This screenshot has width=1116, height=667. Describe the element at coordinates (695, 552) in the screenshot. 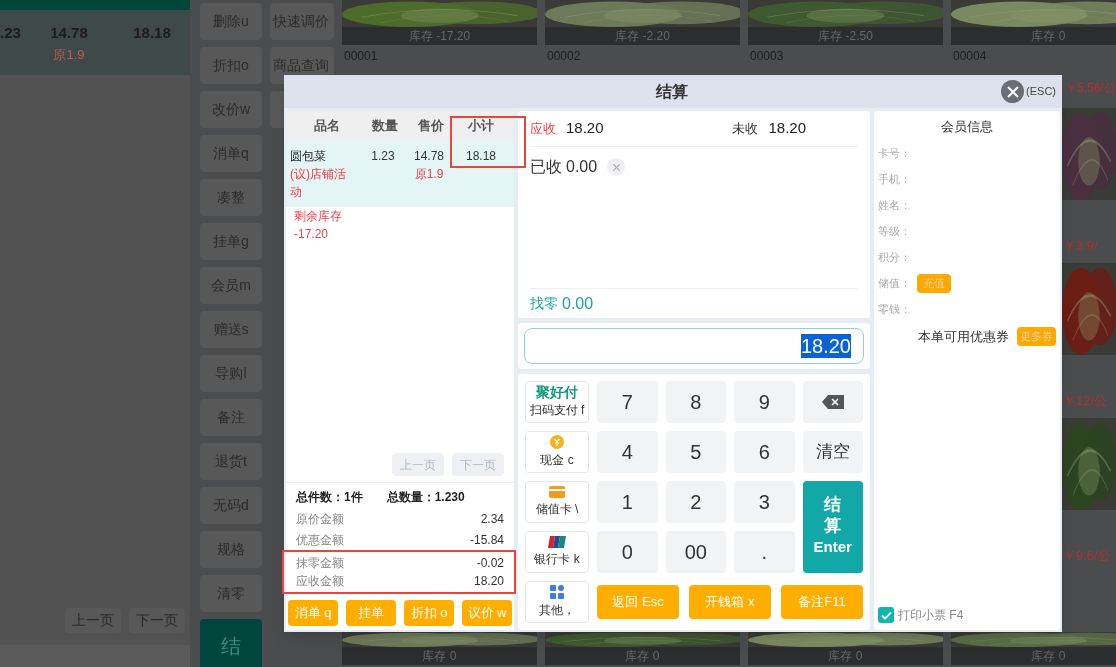

I see `digit-key: 00` at that location.